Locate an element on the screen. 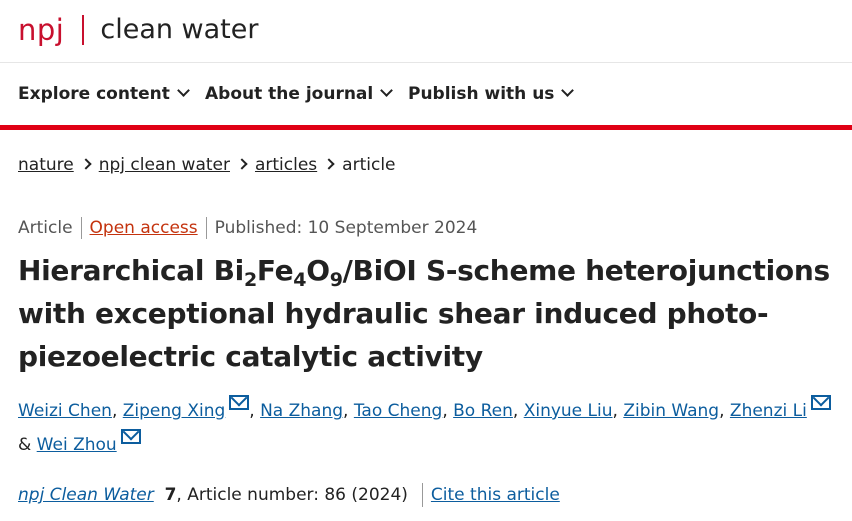  nav-explore-content: Explore content is located at coordinates (104, 94).